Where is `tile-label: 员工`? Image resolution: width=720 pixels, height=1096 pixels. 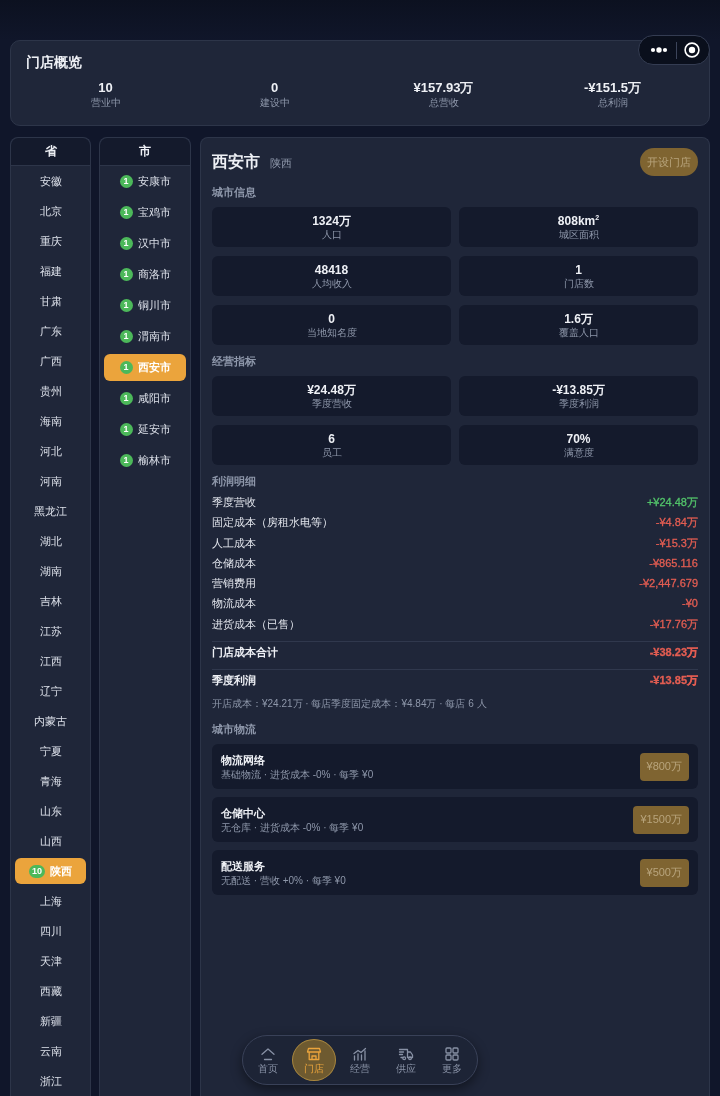
tile-label: 员工 is located at coordinates (331, 452).